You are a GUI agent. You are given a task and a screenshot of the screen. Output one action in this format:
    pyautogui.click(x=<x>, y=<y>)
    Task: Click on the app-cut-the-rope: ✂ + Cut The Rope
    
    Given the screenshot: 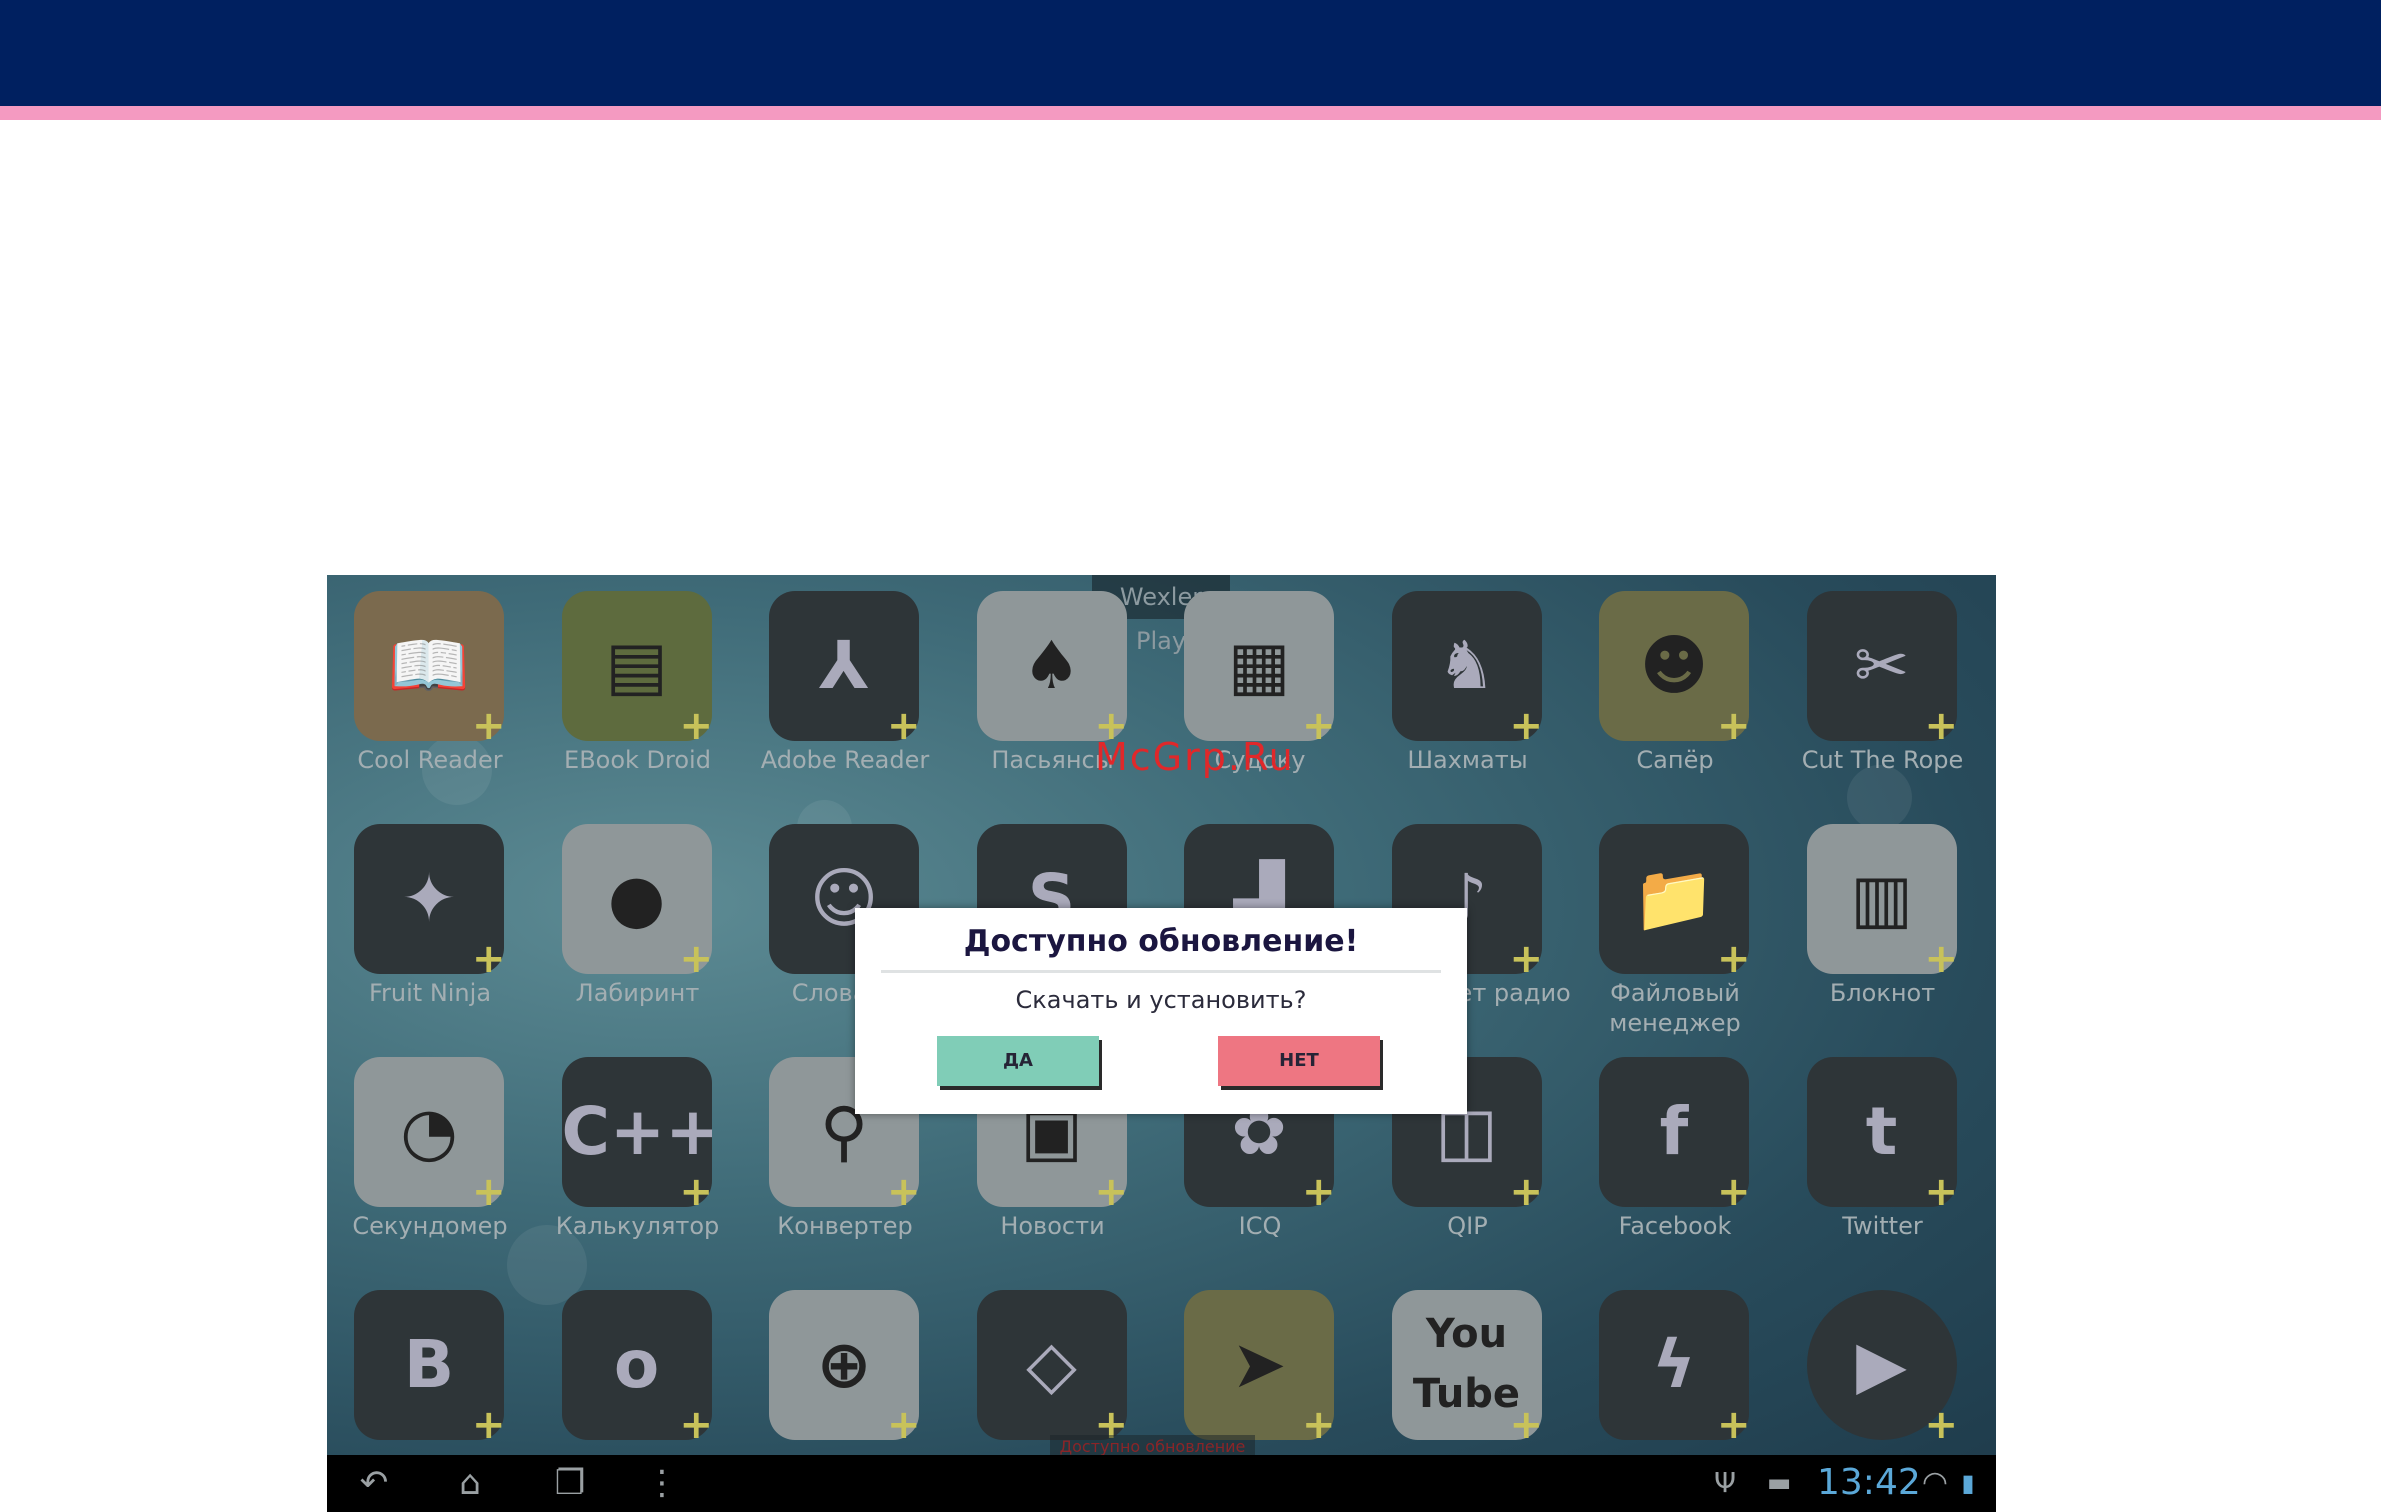 What is the action you would take?
    pyautogui.click(x=1859, y=674)
    